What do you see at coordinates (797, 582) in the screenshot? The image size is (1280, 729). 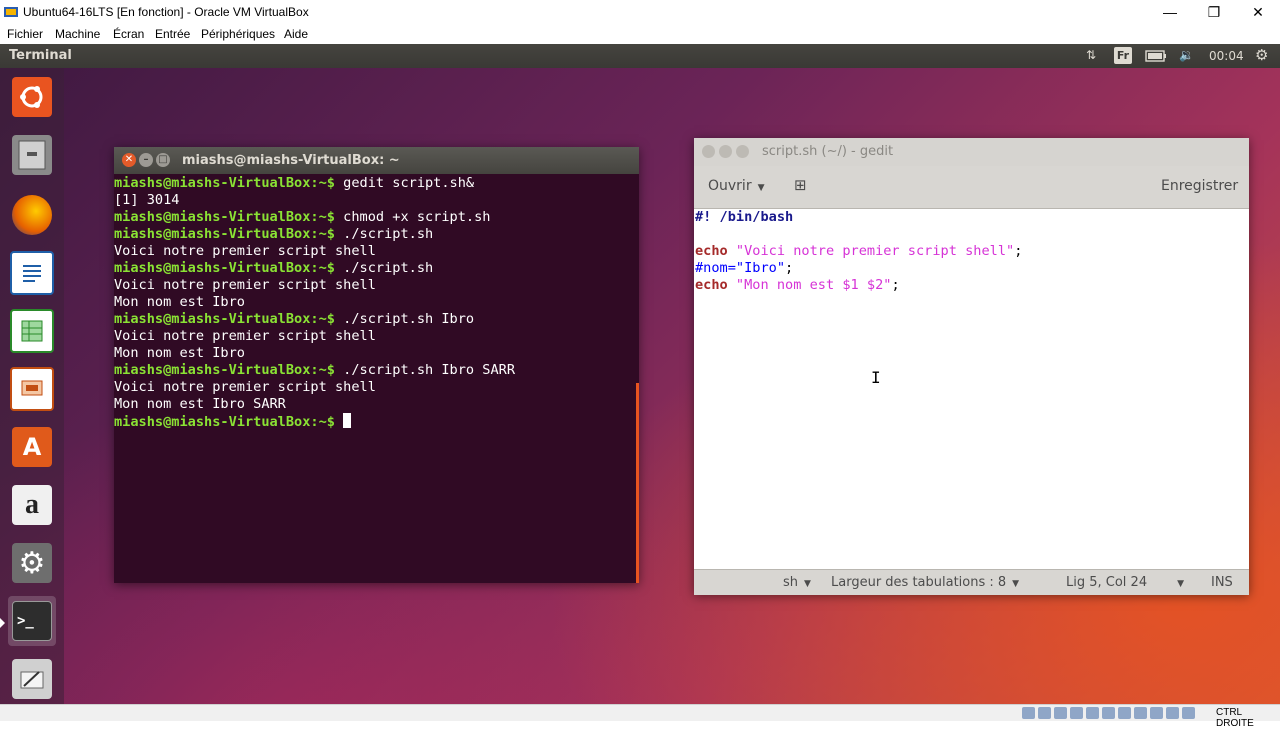 I see `language-selector: sh ▼` at bounding box center [797, 582].